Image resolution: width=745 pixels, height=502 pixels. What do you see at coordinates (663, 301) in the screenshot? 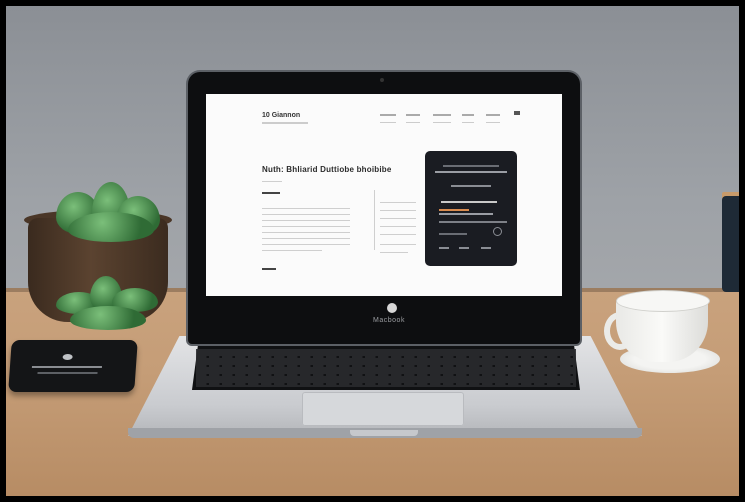
I see `cup-rim` at bounding box center [663, 301].